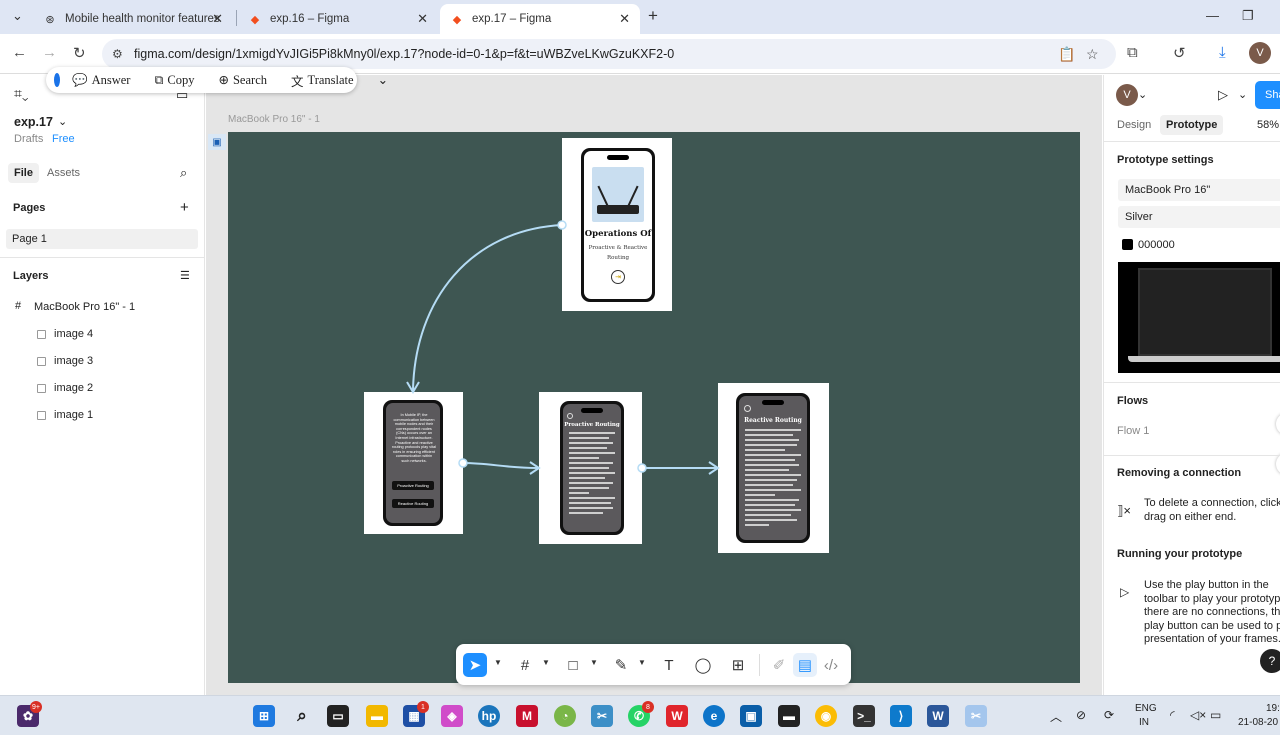 This screenshot has width=1280, height=735. I want to click on search-icon: ⌕, so click(302, 716).